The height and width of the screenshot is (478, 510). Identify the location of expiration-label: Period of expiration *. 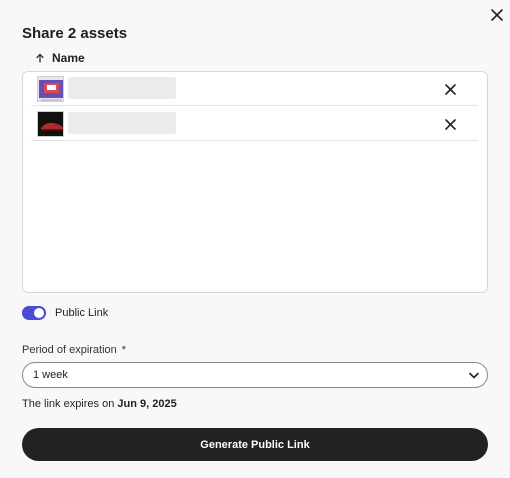
(74, 350).